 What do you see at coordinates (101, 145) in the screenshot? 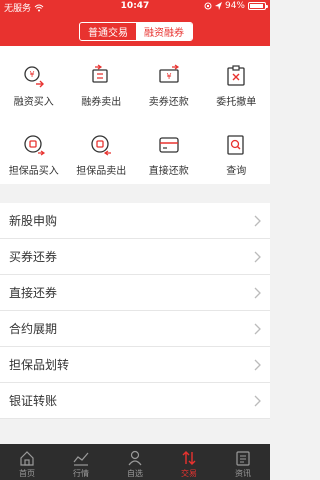
I see `collateral-sell-icon` at bounding box center [101, 145].